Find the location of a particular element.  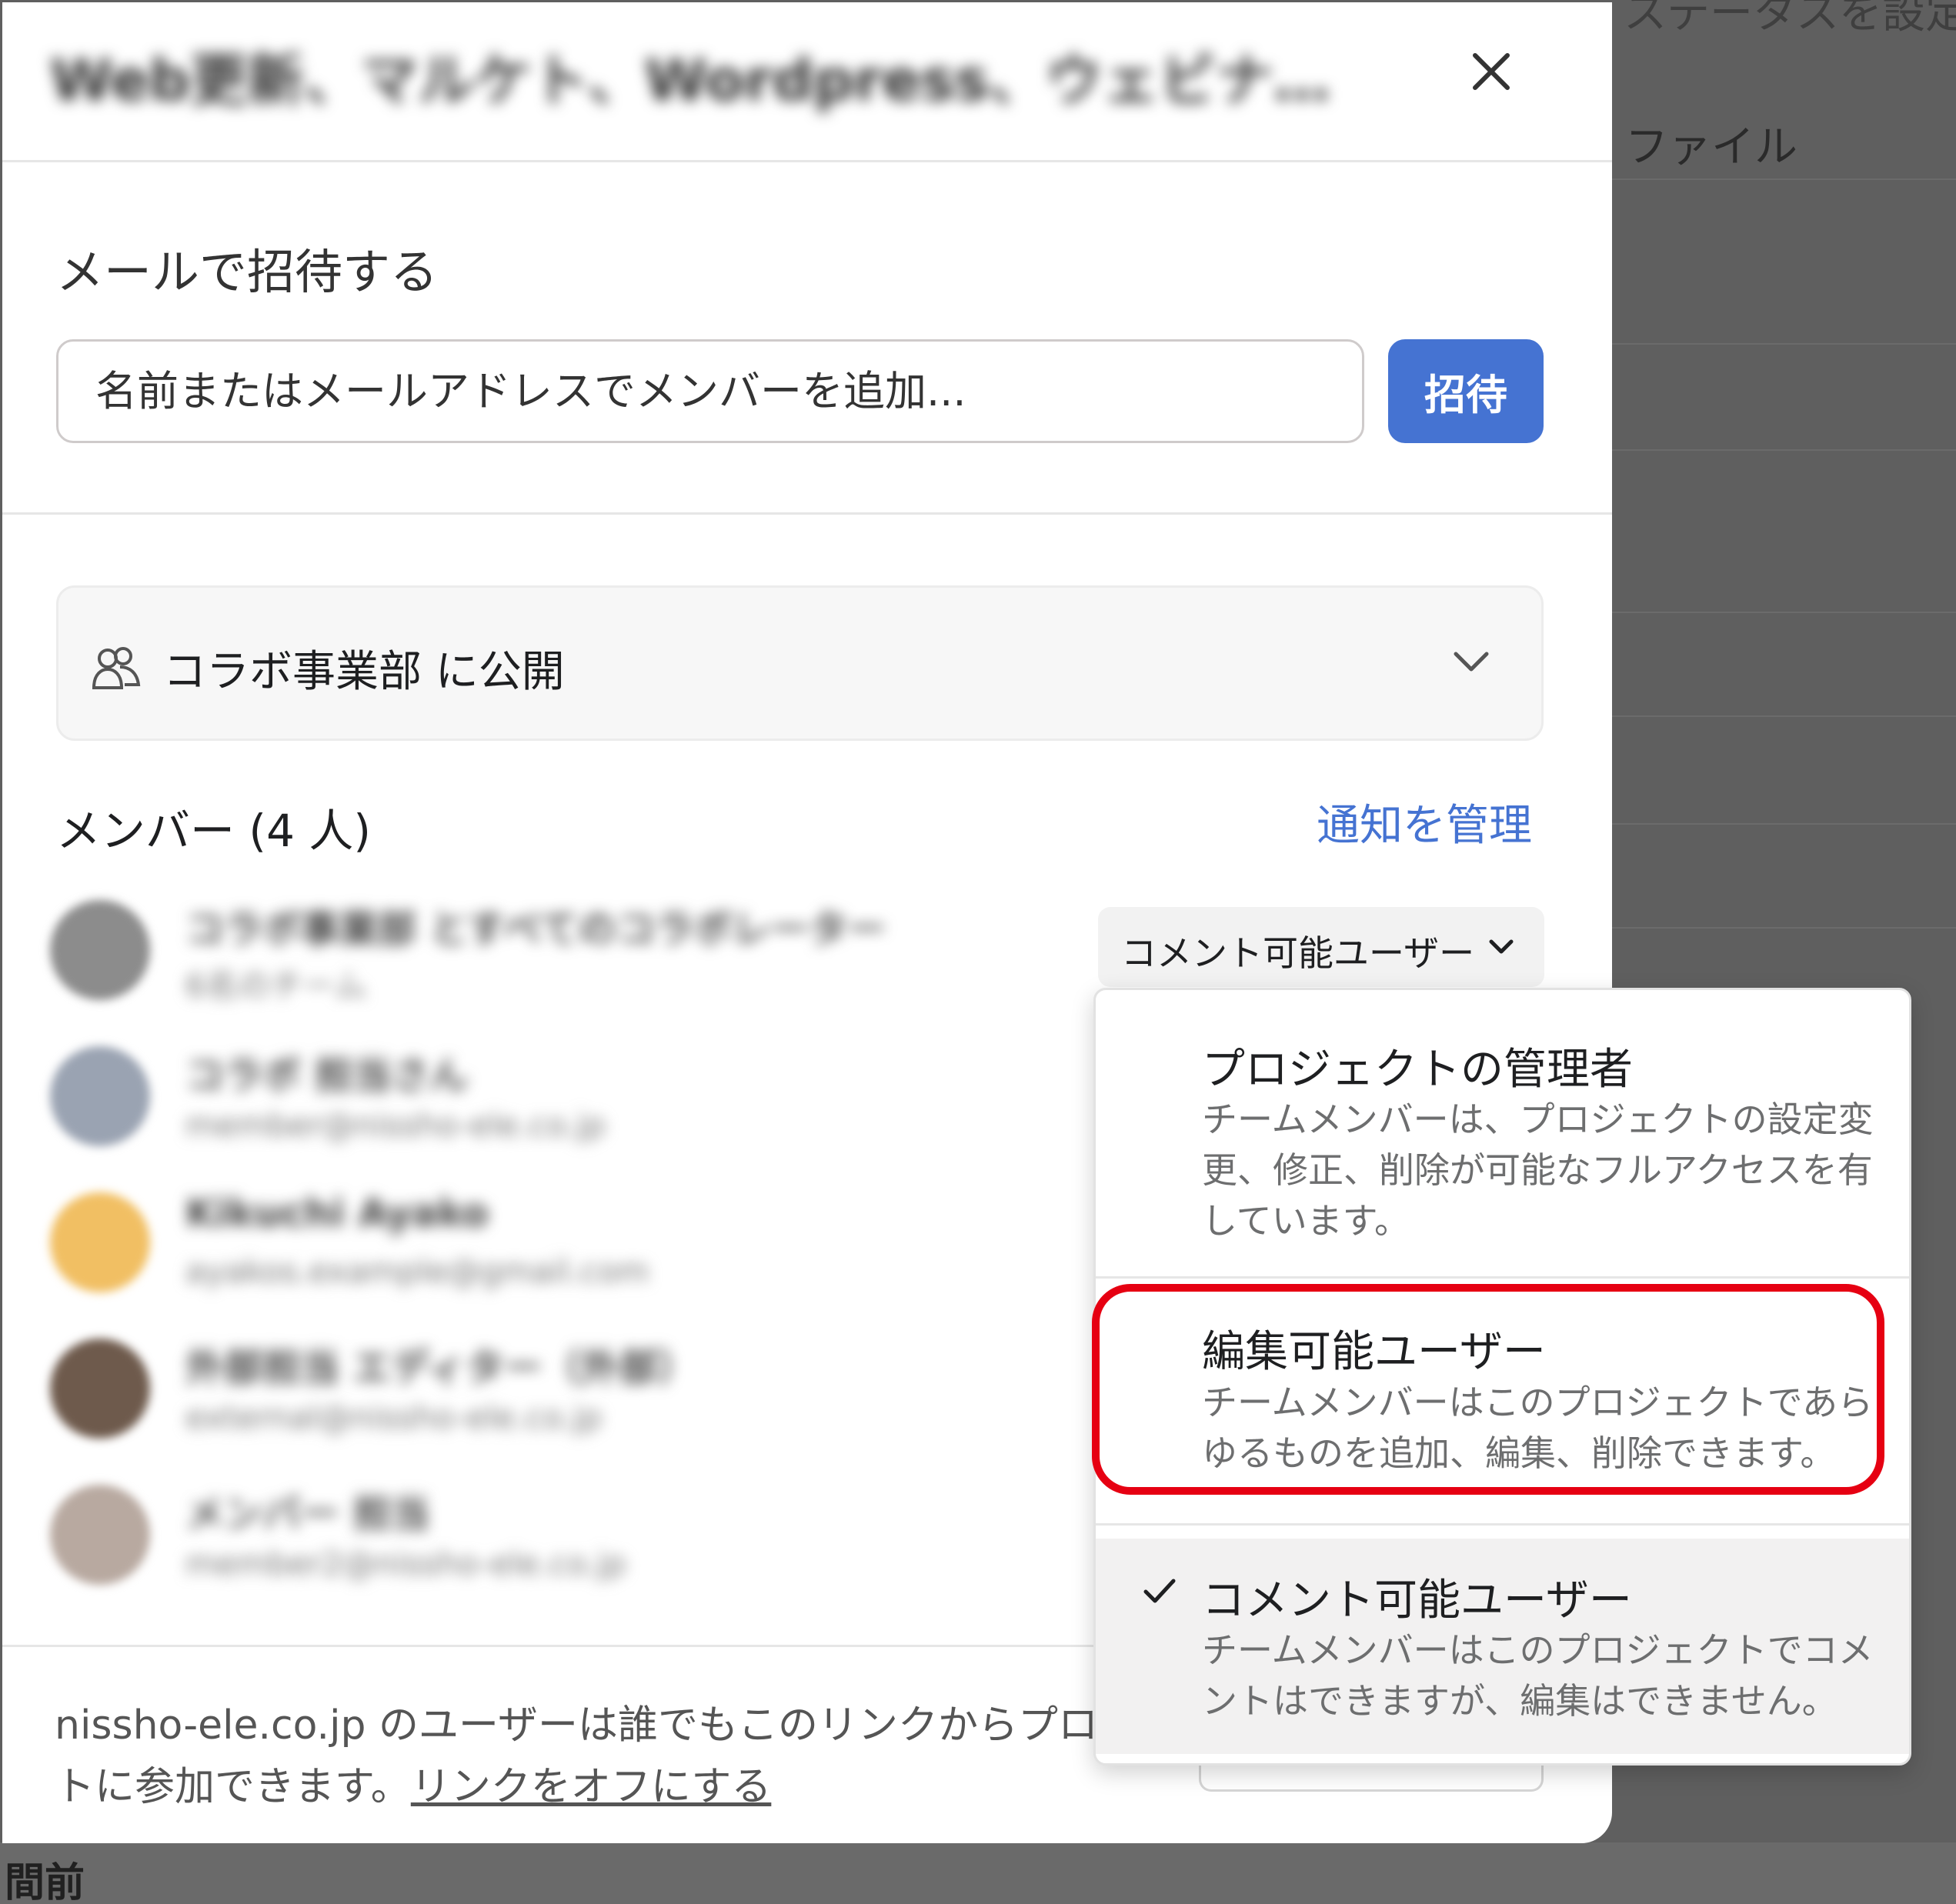

manage-notifications-link: 通知を管理 is located at coordinates (1424, 822).